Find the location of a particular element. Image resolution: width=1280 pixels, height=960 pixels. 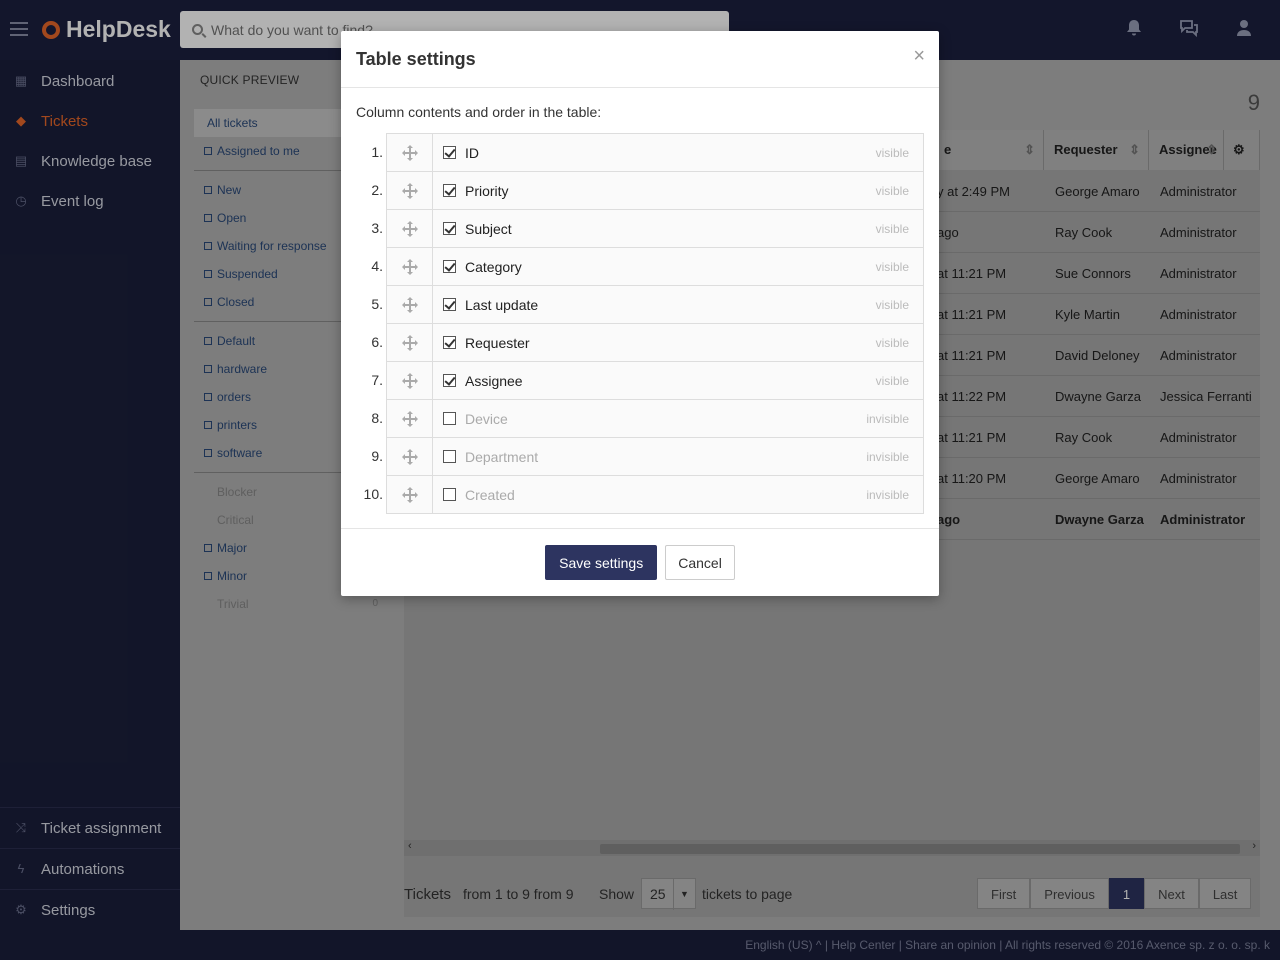

column-item: Subject visible is located at coordinates (655, 228).